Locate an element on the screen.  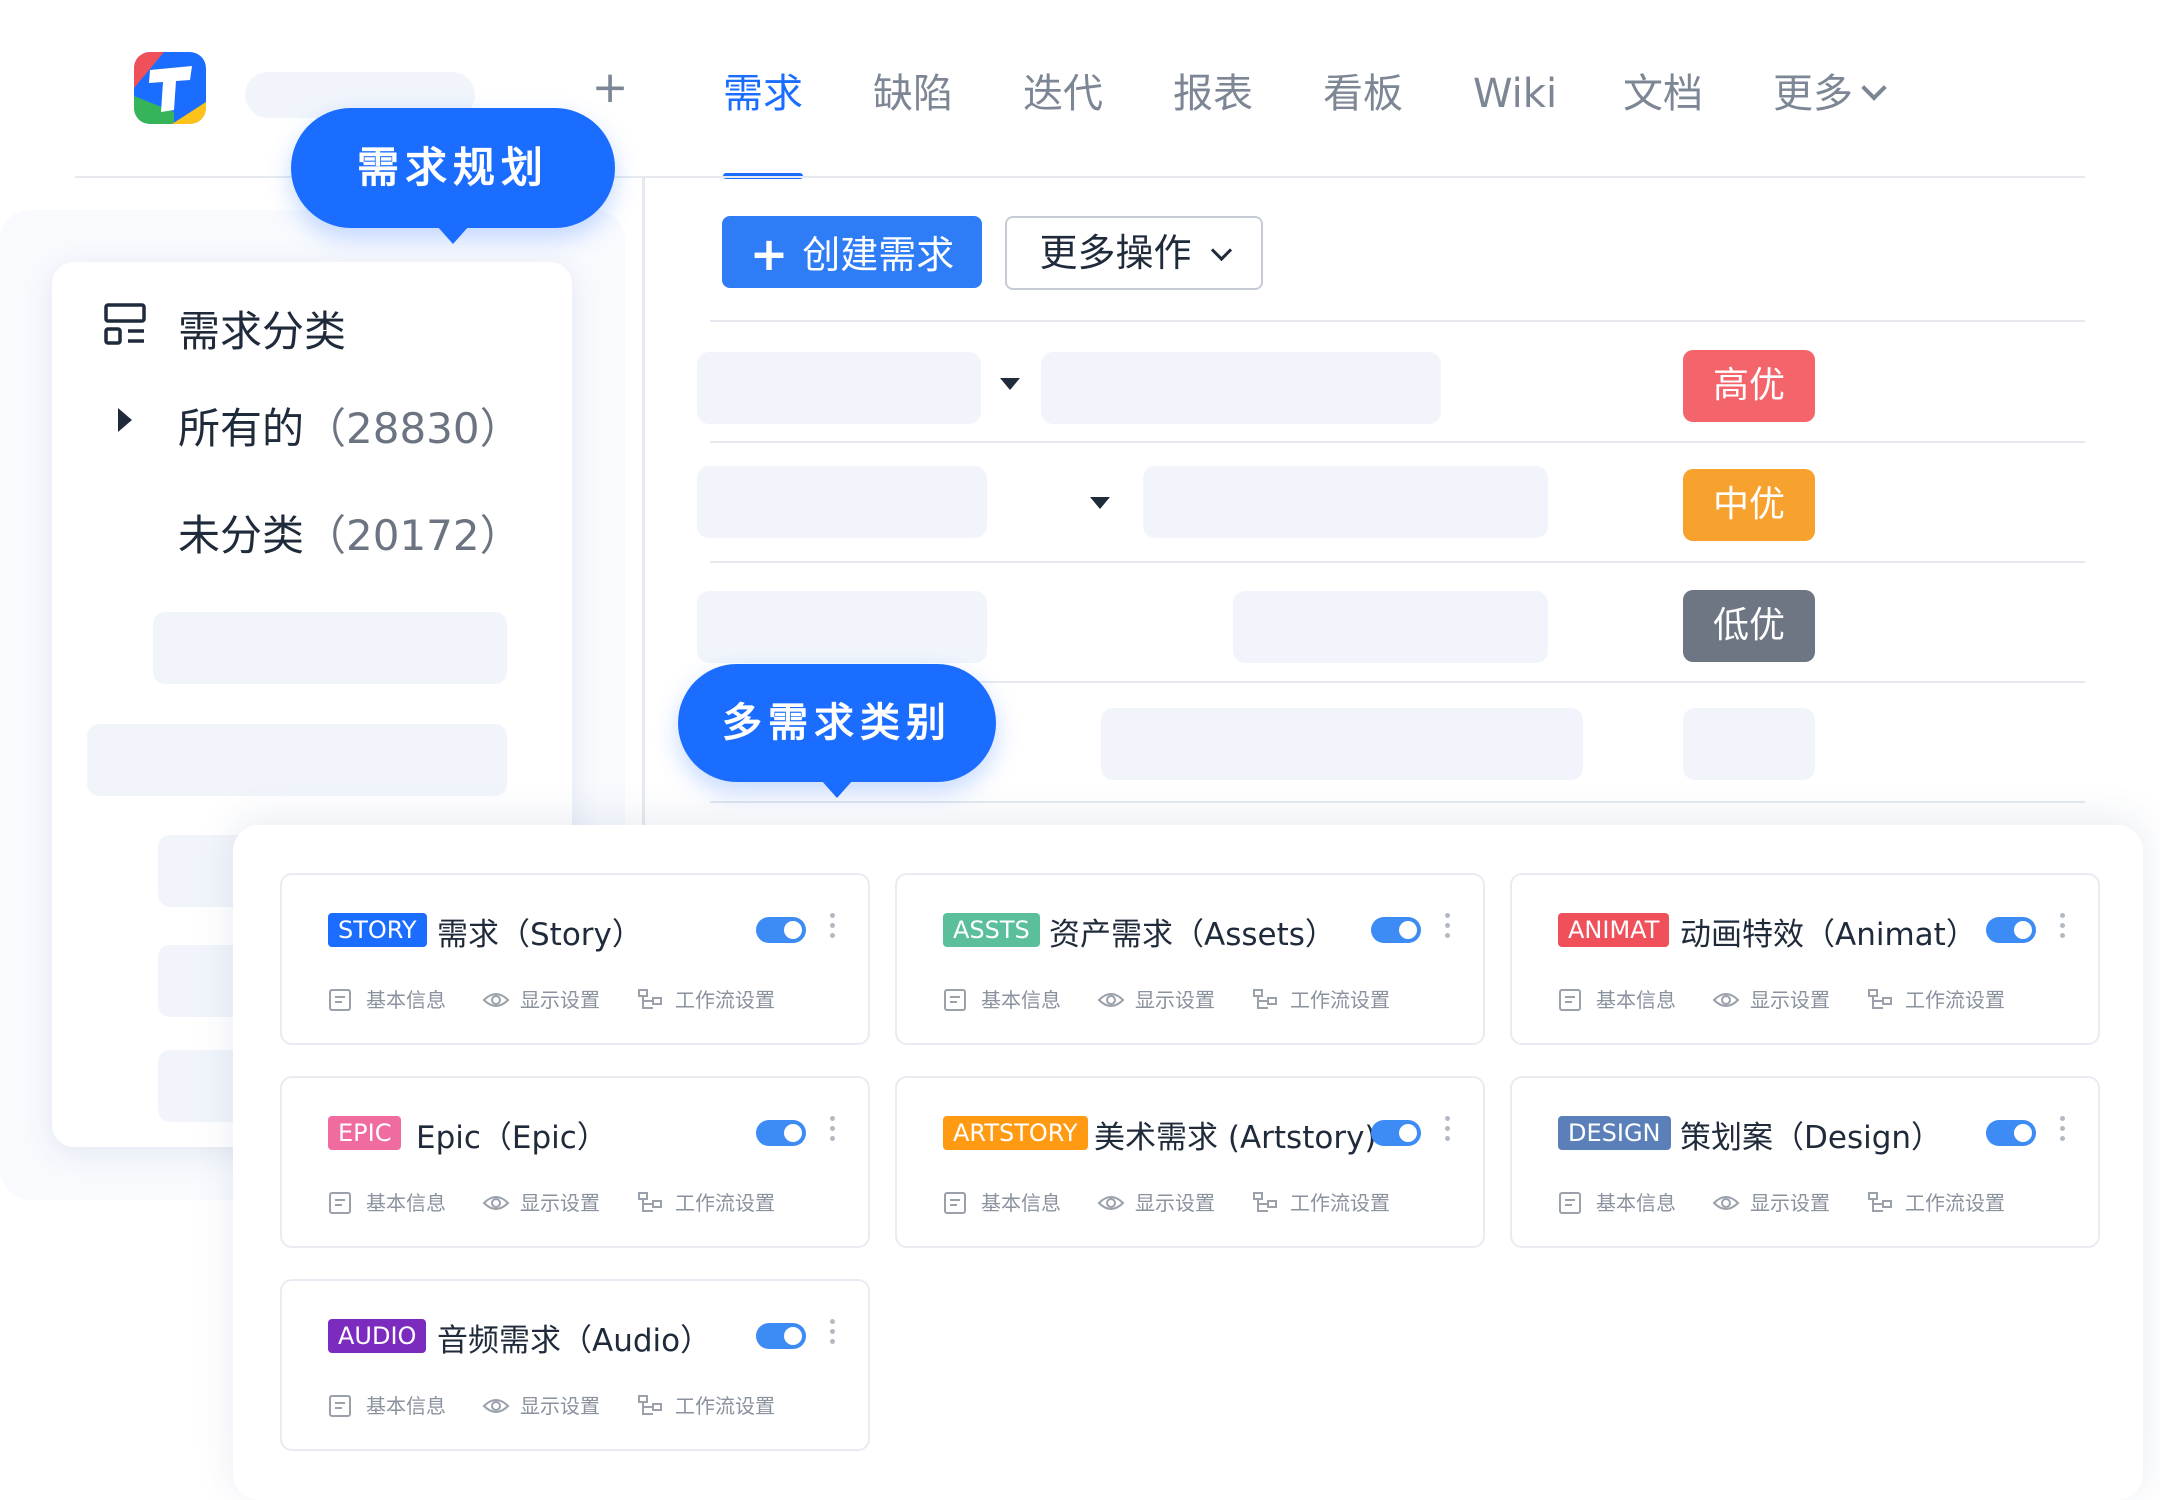
tab-more: 更多 is located at coordinates (1830, 94).